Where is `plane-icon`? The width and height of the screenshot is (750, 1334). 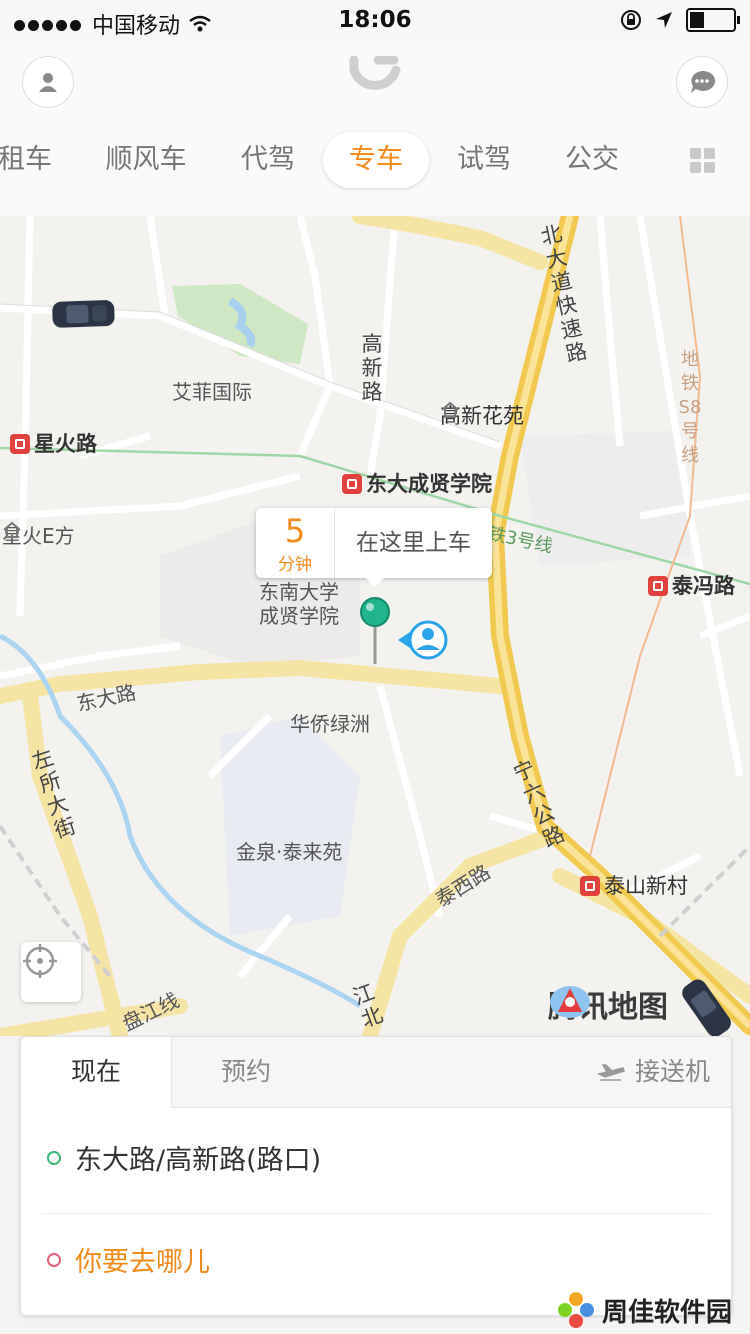
plane-icon is located at coordinates (611, 1072).